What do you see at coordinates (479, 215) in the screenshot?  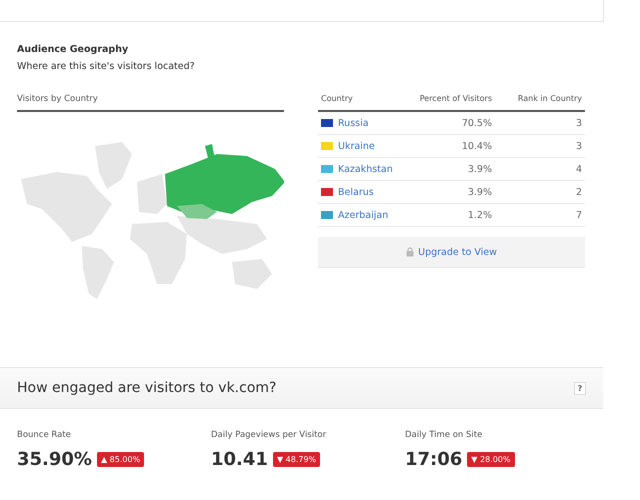 I see `table-cell-text: 1.2%` at bounding box center [479, 215].